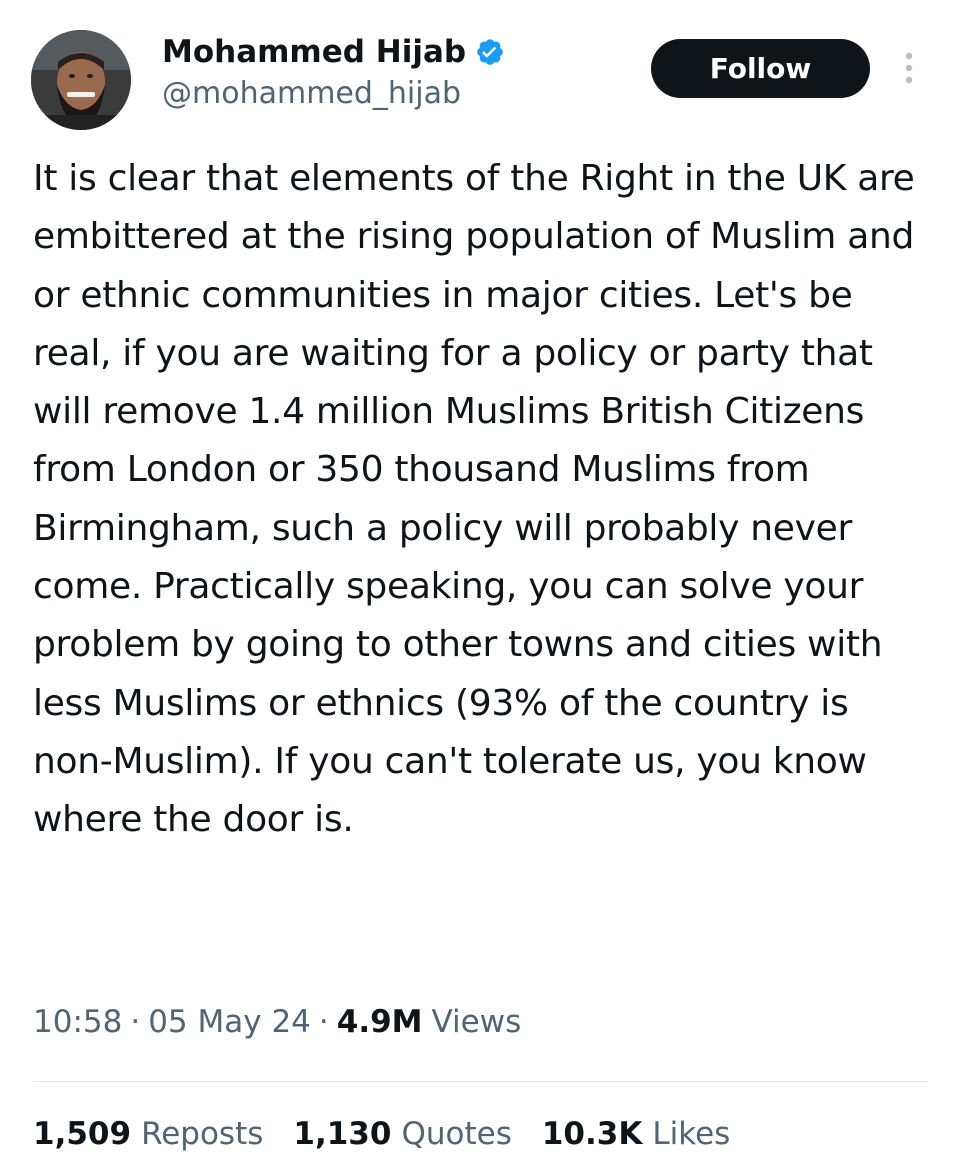  Describe the element at coordinates (311, 93) in the screenshot. I see `author-handle: @mohammed_hijab` at that location.